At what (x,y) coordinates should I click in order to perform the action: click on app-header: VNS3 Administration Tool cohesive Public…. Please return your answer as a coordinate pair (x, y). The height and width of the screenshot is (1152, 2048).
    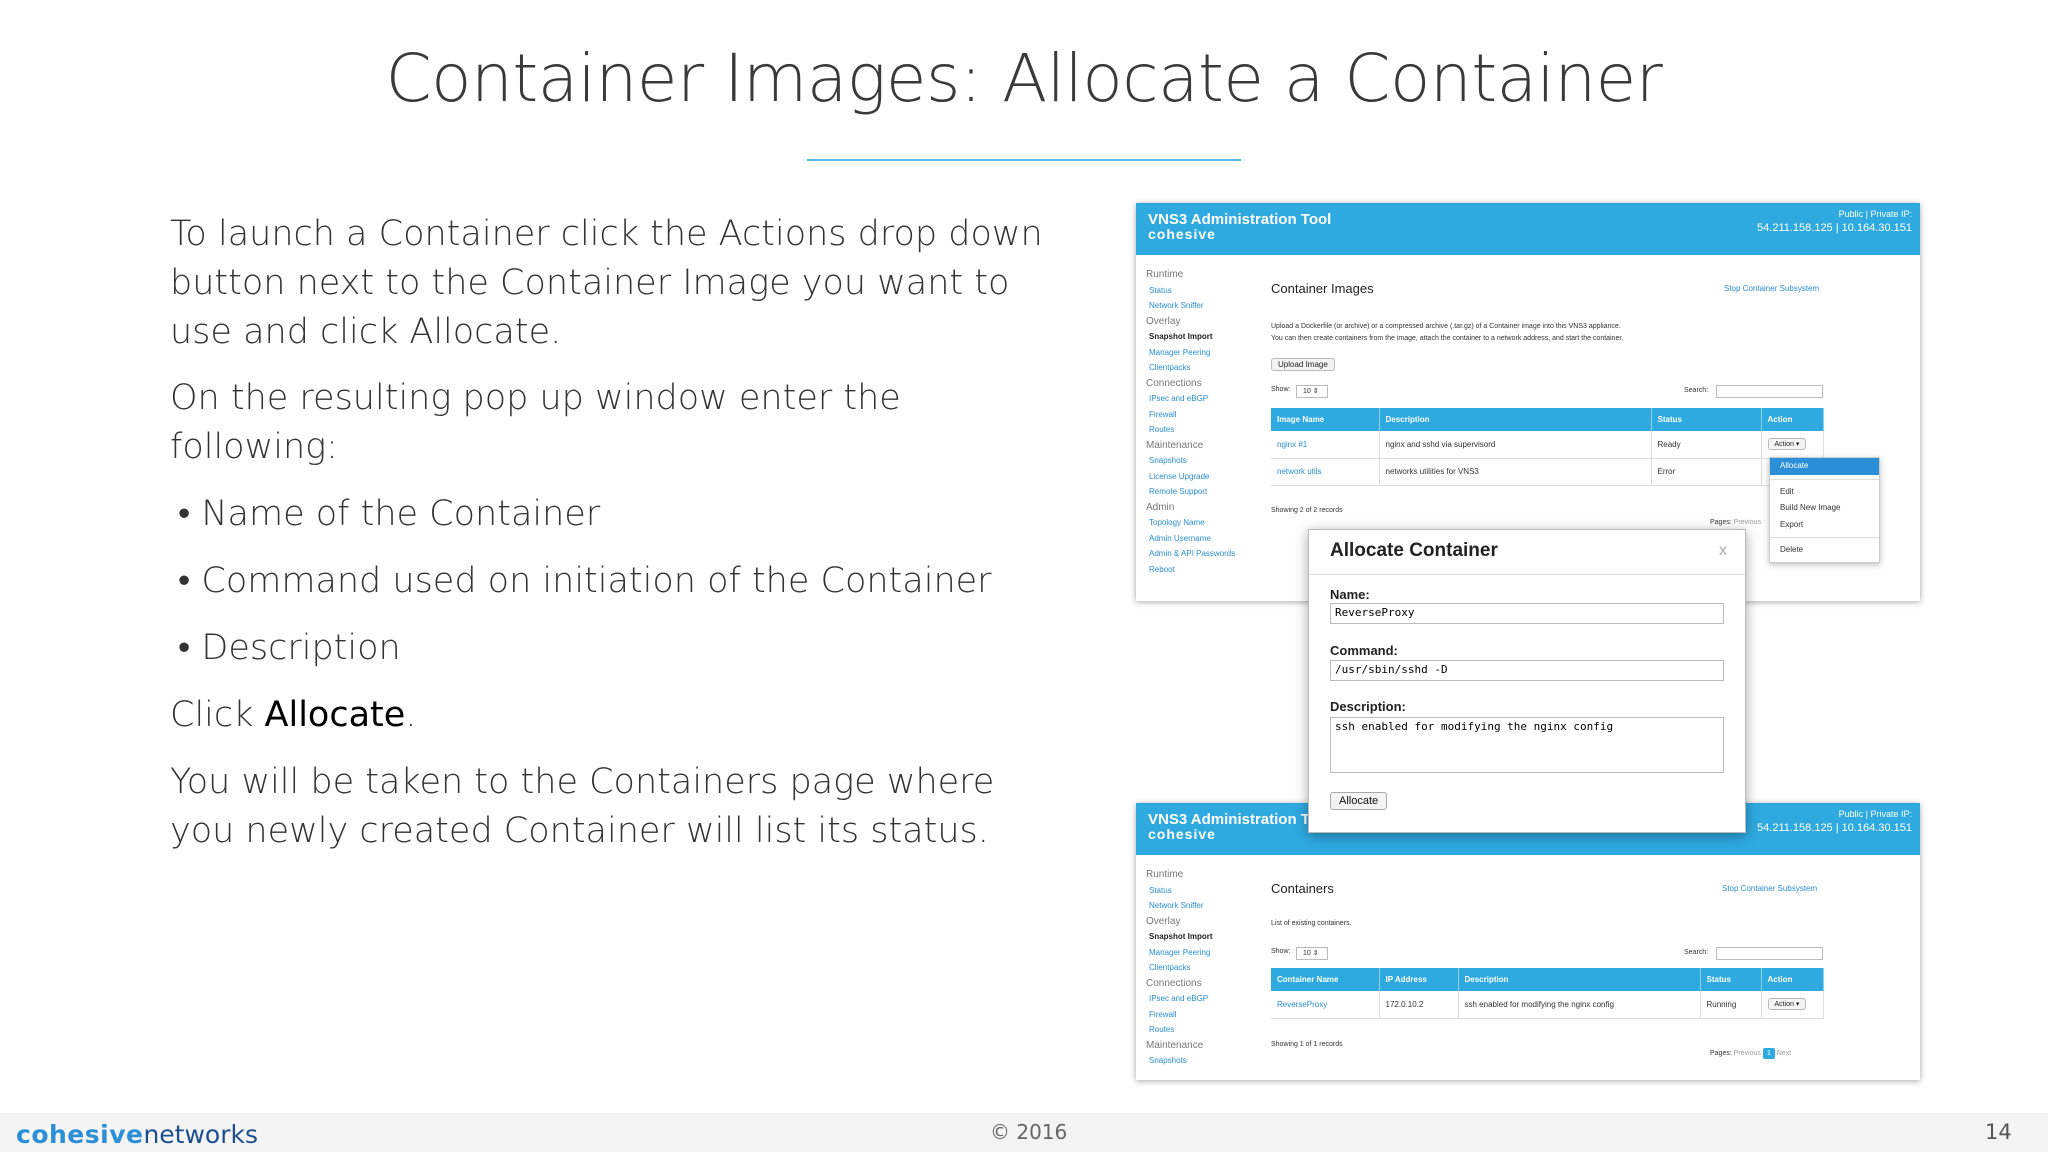
    Looking at the image, I should click on (1528, 229).